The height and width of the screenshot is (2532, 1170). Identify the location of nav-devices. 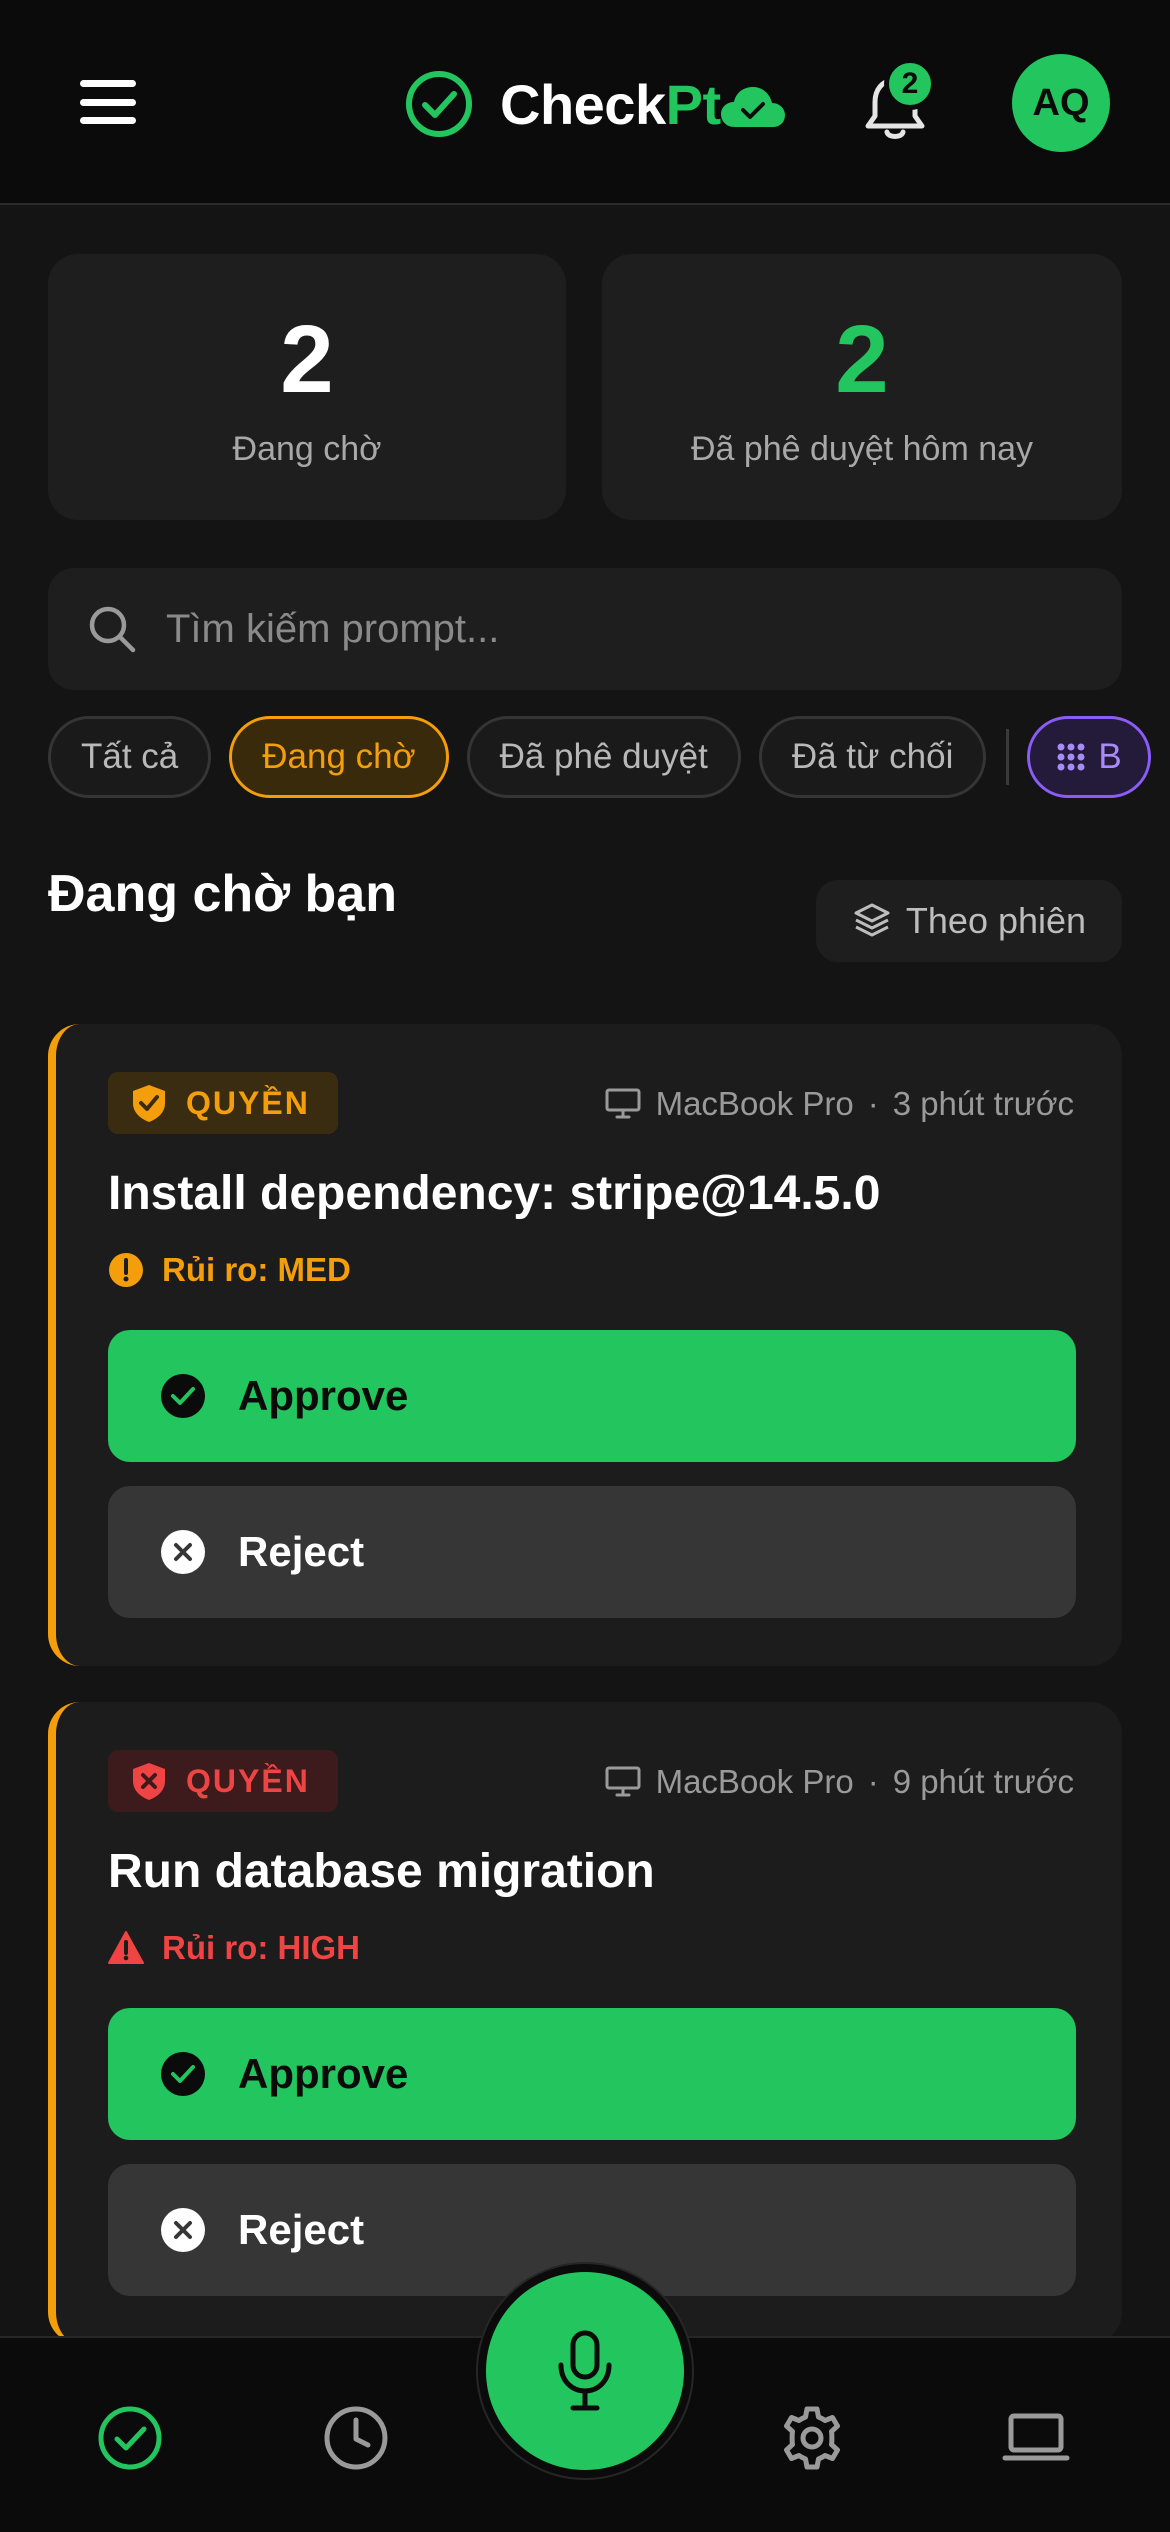
(1036, 2438).